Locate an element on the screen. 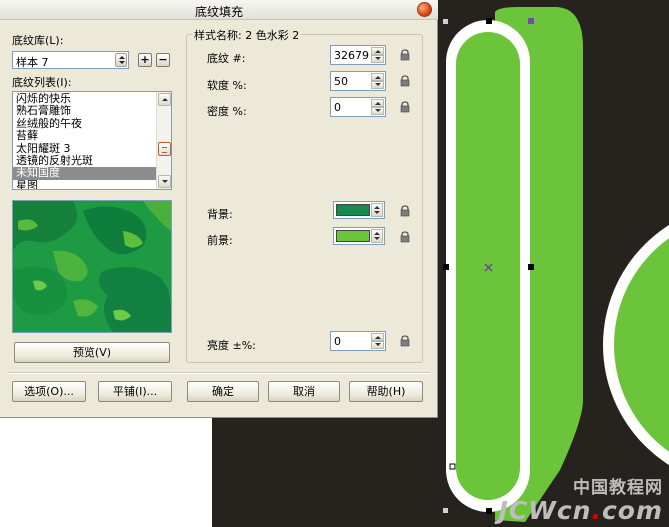 Image resolution: width=669 pixels, height=527 pixels. density-spinner is located at coordinates (377, 107).